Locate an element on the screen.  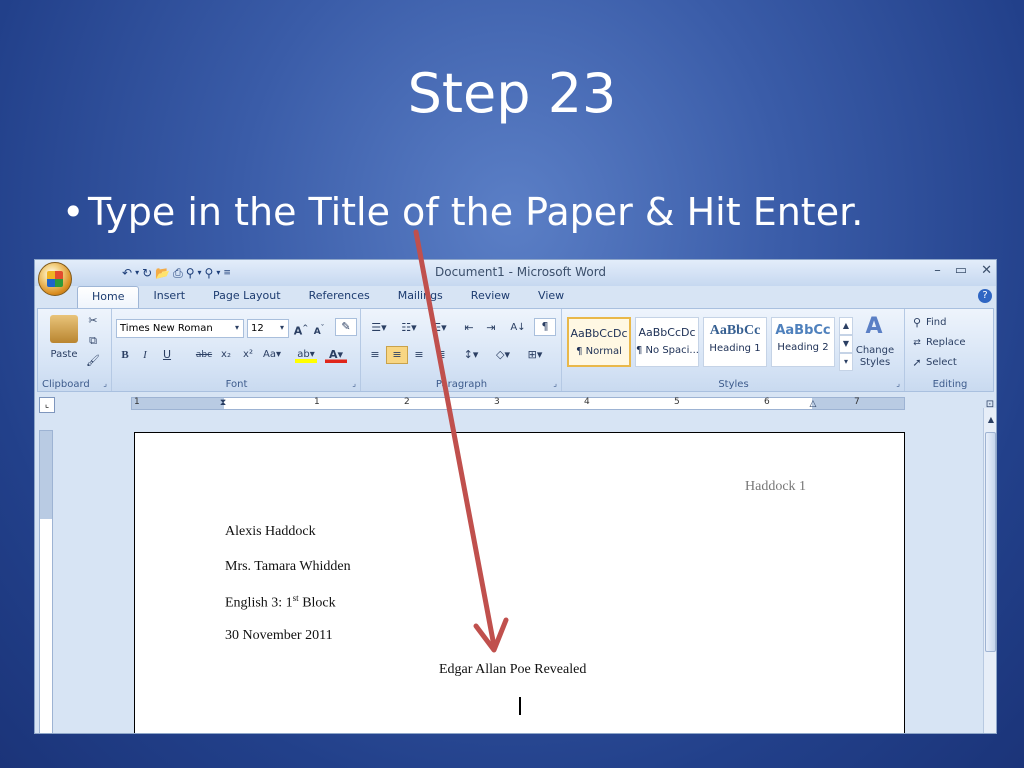
pointer-arrow is located at coordinates (461, 441).